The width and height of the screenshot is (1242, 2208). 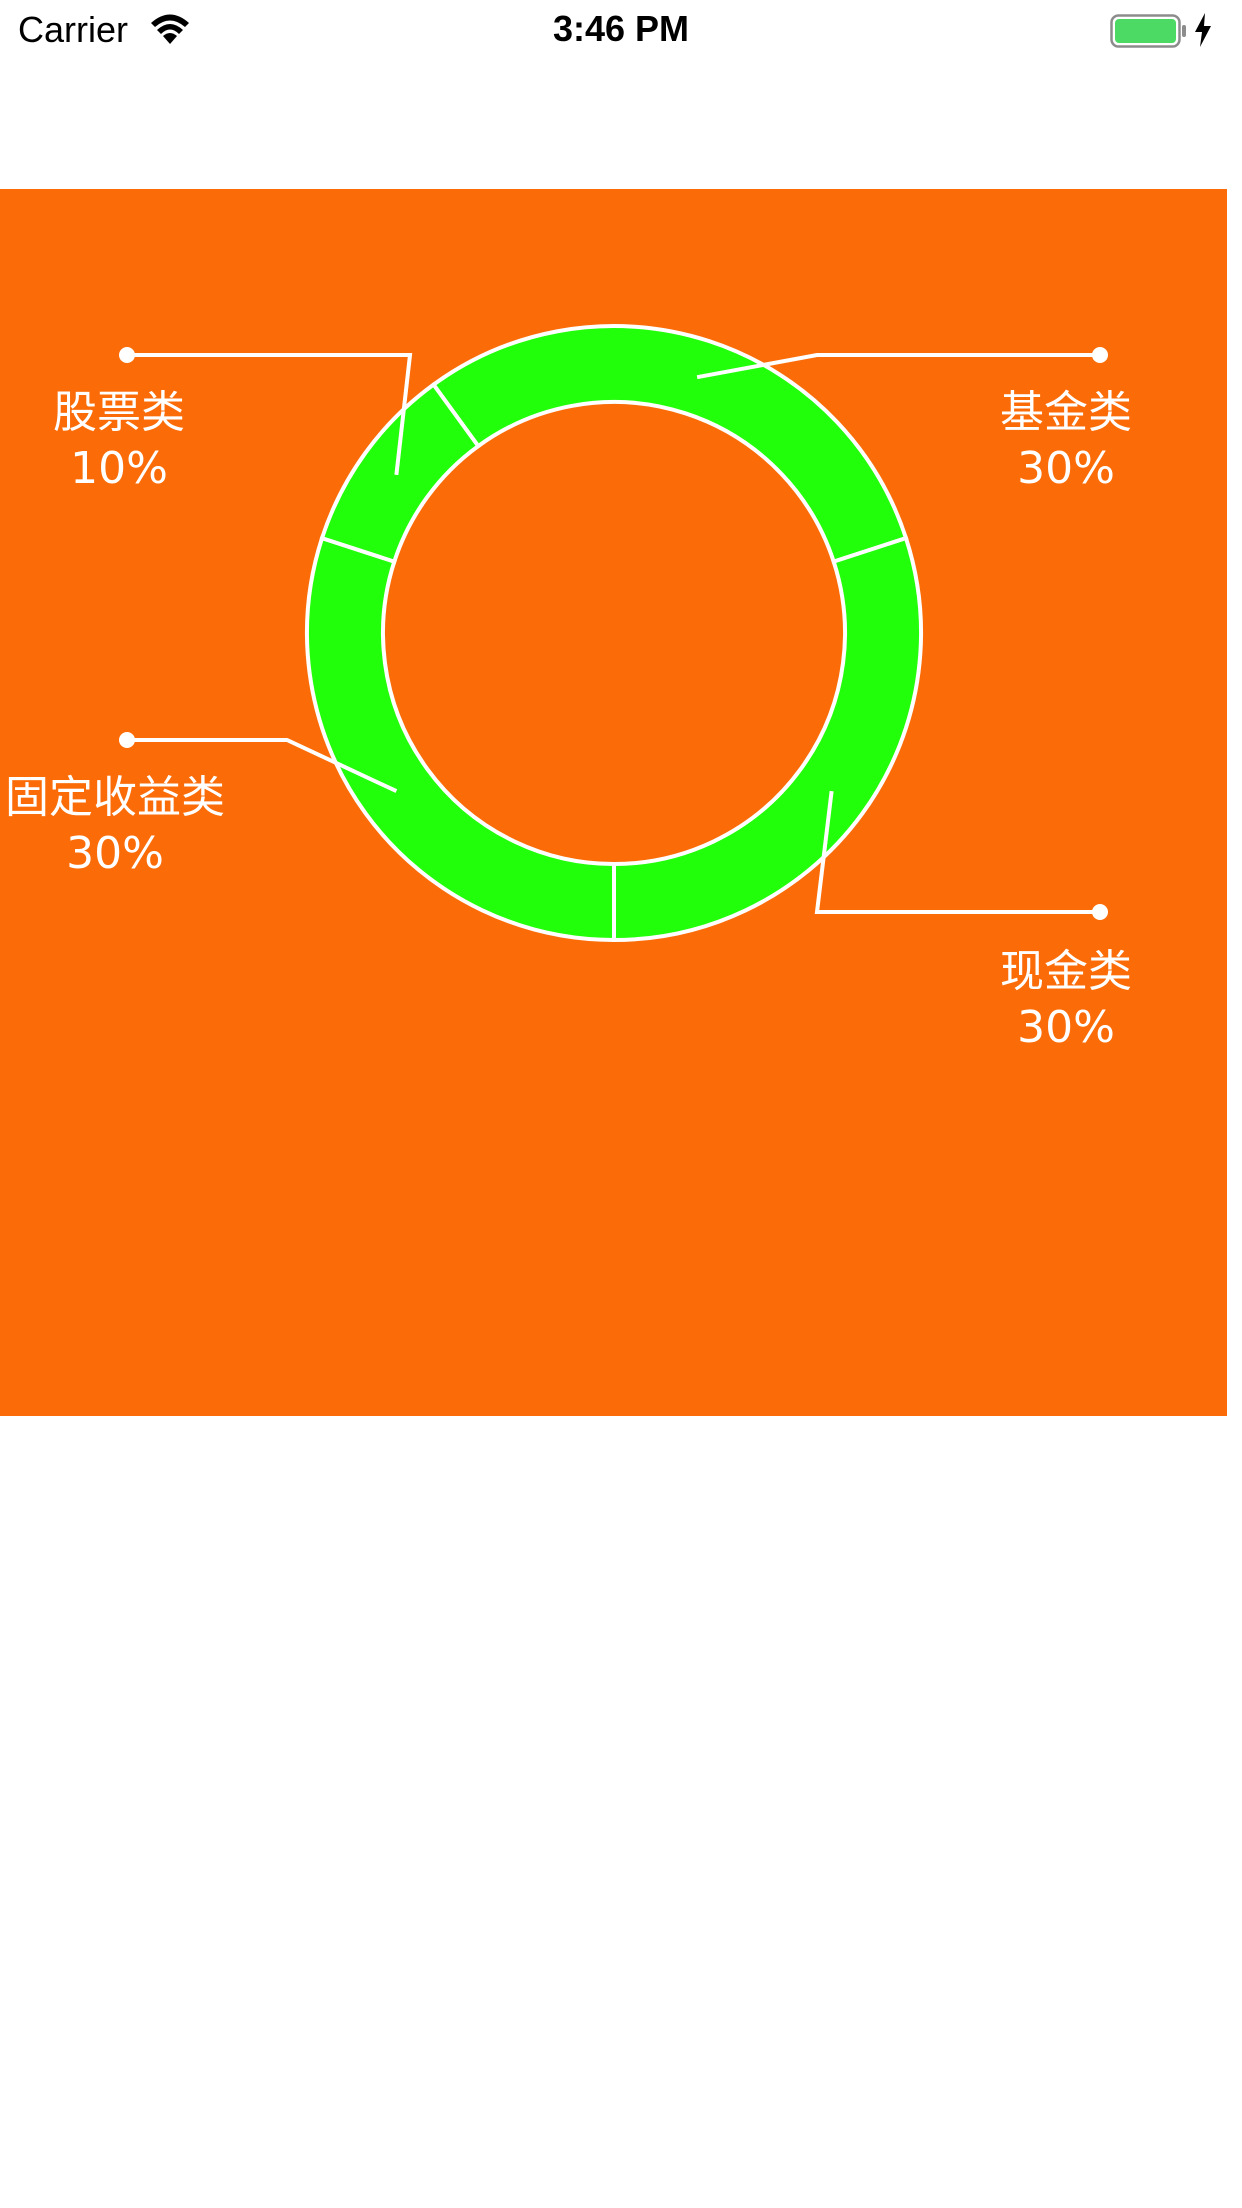 I want to click on slice-stock, so click(x=400, y=473).